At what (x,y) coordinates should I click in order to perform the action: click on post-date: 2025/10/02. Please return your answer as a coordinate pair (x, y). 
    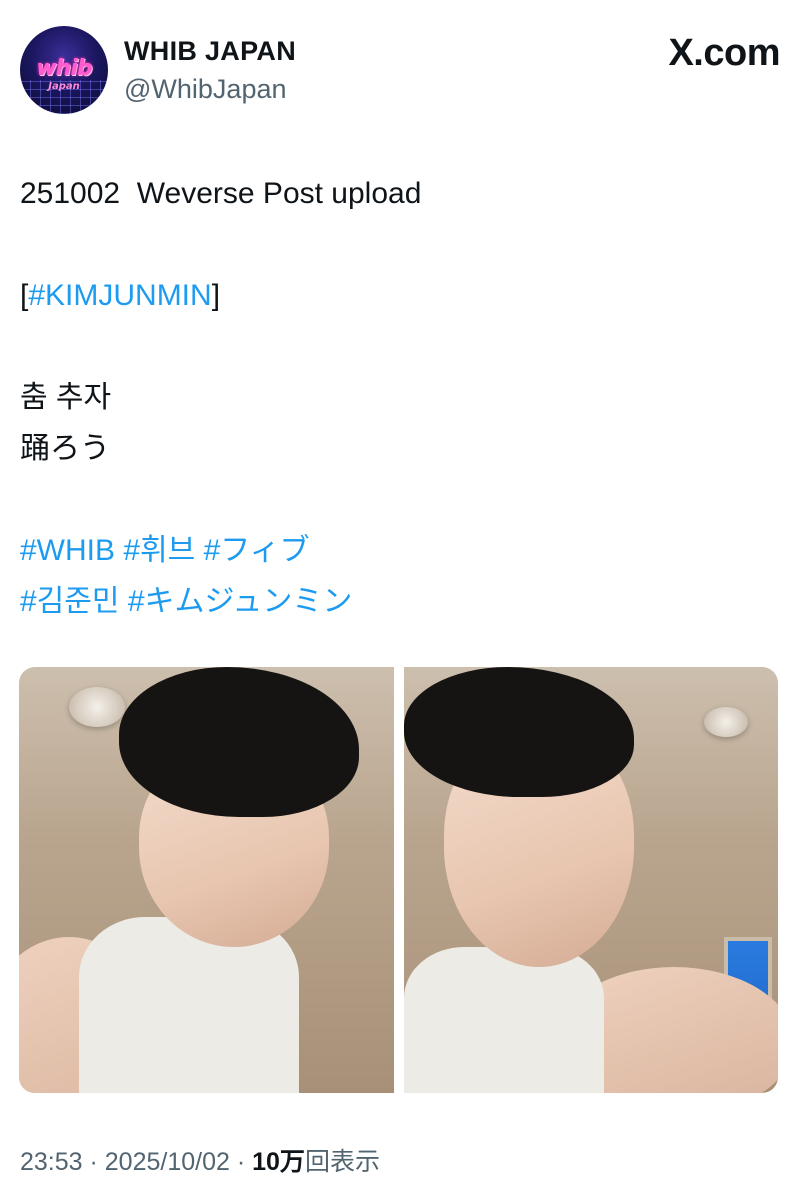
    Looking at the image, I should click on (167, 1162).